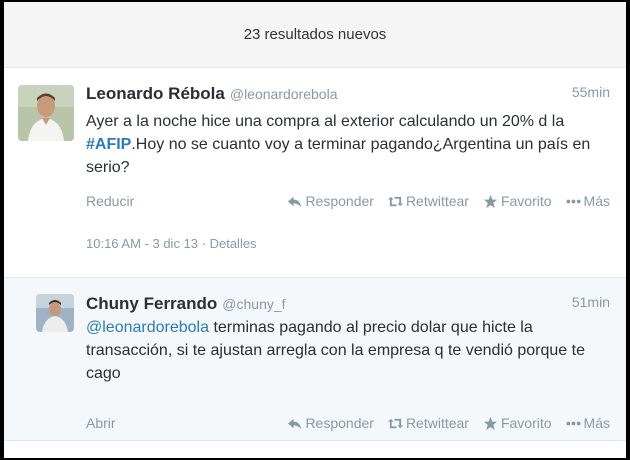 The height and width of the screenshot is (460, 630). What do you see at coordinates (284, 94) in the screenshot?
I see `author-username: @leonardorebola` at bounding box center [284, 94].